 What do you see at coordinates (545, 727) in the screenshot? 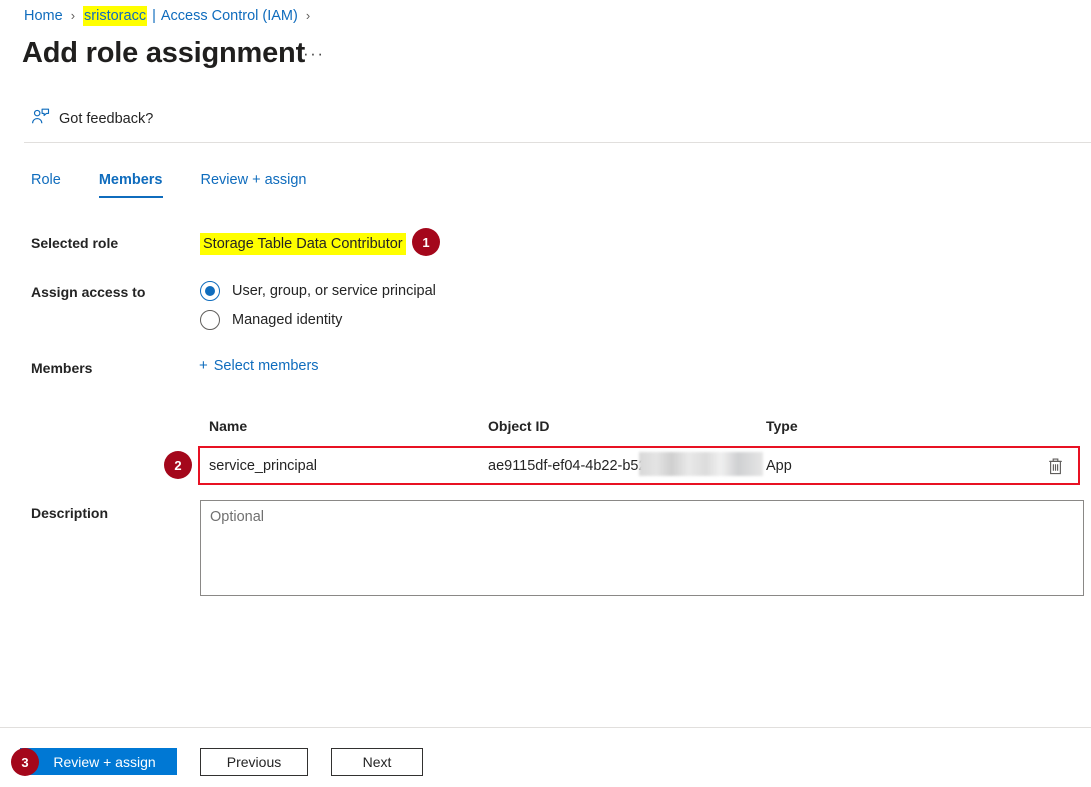
I see `footer-divider` at bounding box center [545, 727].